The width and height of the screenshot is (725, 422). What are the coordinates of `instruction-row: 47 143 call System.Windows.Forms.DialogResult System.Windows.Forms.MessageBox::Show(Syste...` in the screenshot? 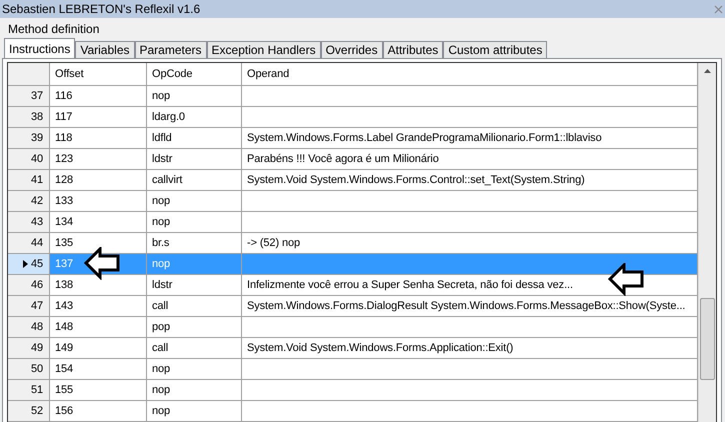 It's located at (353, 306).